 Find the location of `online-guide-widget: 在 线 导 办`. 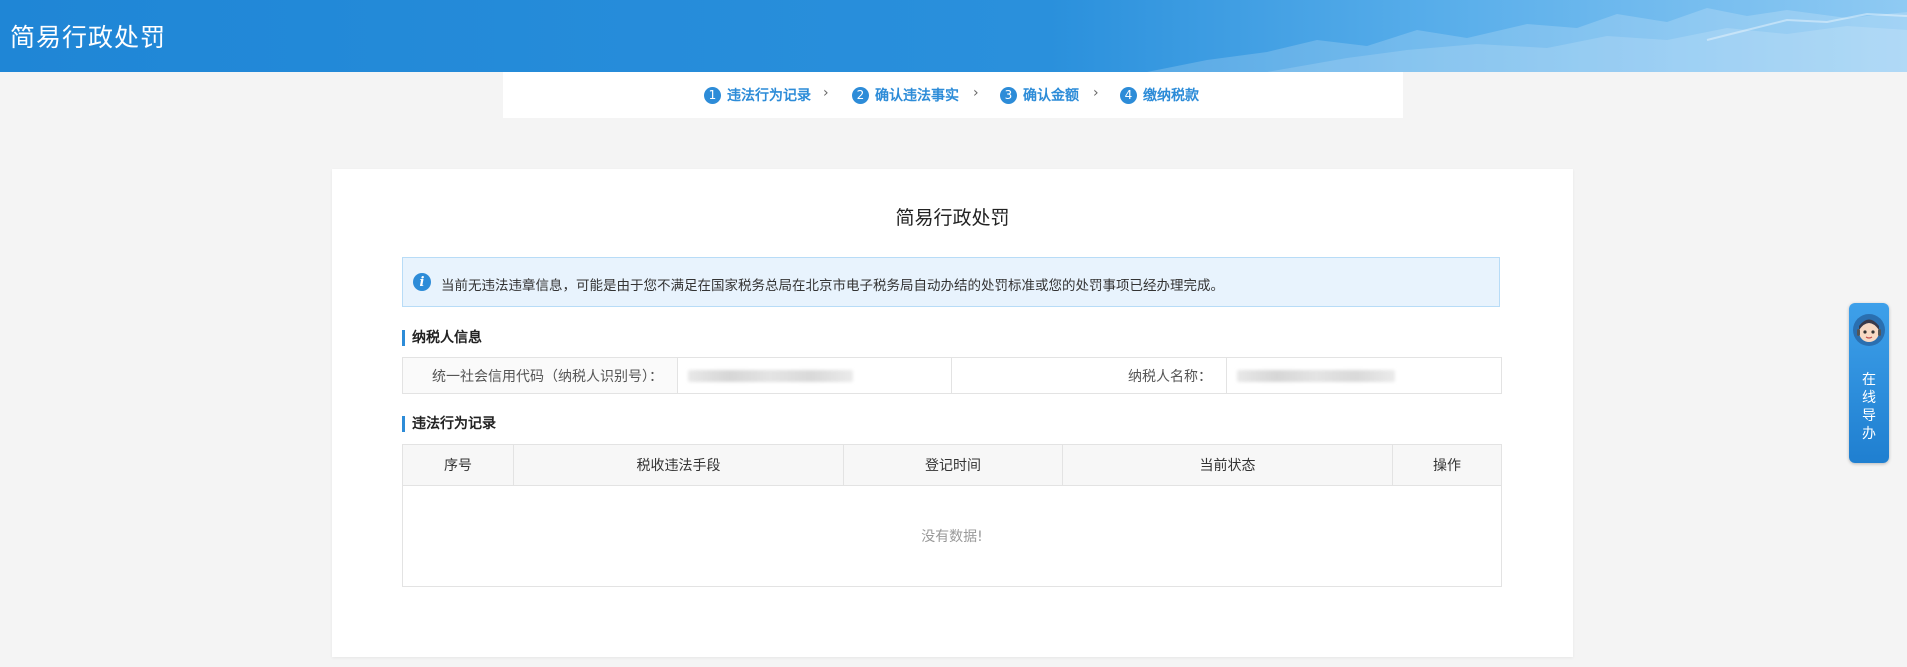

online-guide-widget: 在 线 导 办 is located at coordinates (1869, 383).